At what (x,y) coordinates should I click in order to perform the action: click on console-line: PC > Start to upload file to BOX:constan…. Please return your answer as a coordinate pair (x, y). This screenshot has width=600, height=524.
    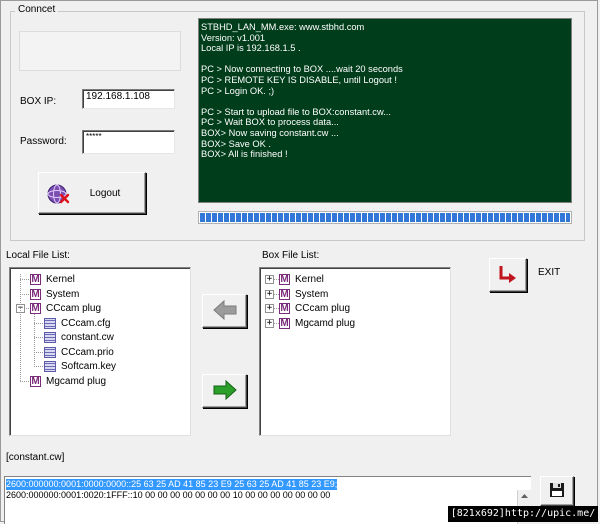
    Looking at the image, I should click on (296, 111).